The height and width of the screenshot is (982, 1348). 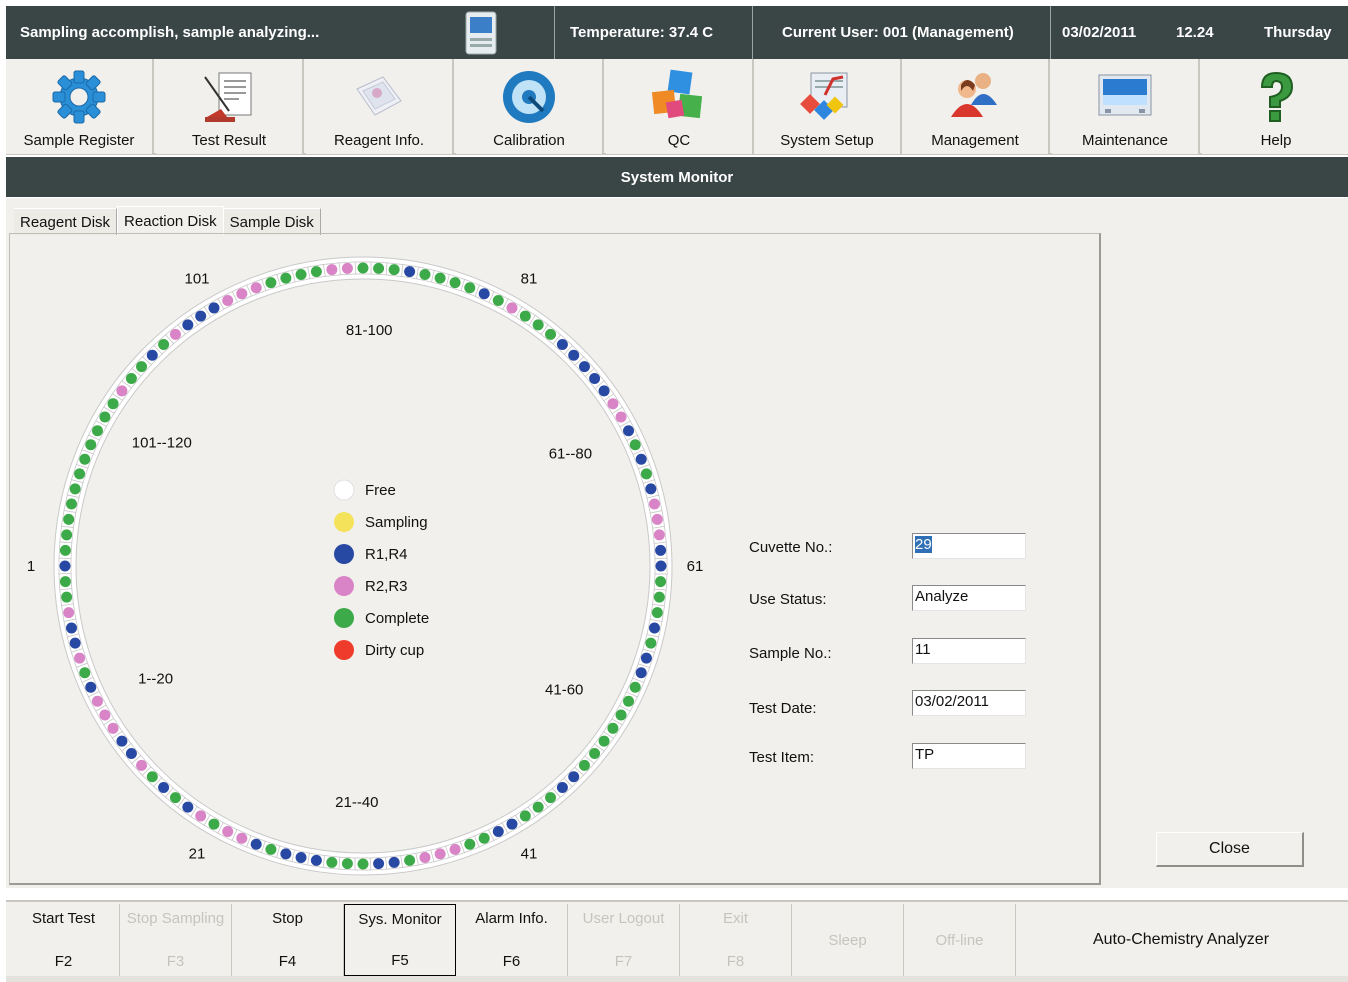 What do you see at coordinates (679, 140) in the screenshot?
I see `toolbar-label: QC` at bounding box center [679, 140].